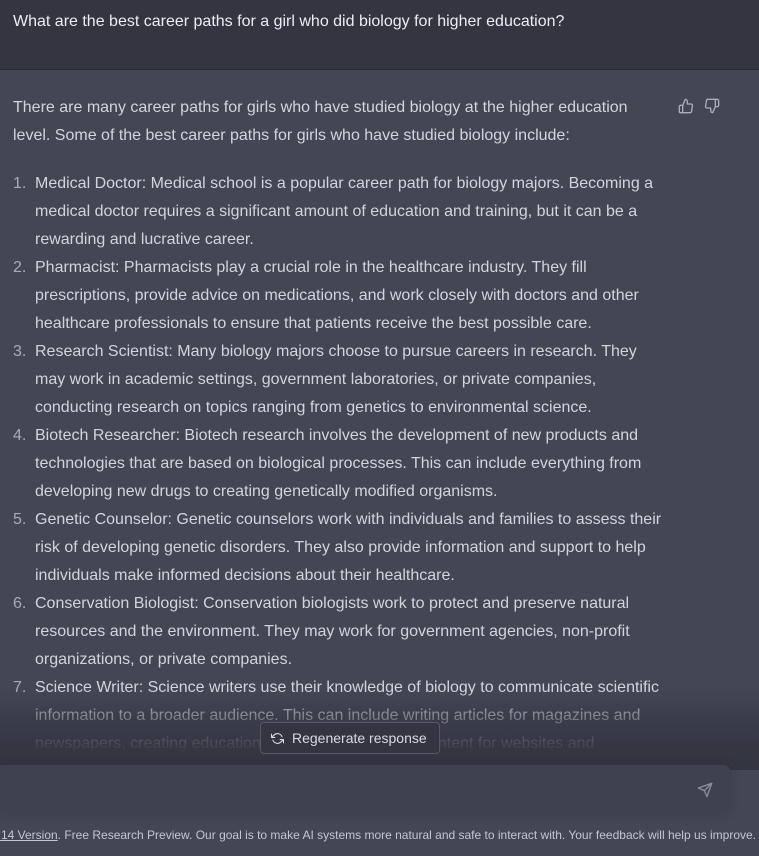 Image resolution: width=759 pixels, height=856 pixels. I want to click on composer, so click(365, 790).